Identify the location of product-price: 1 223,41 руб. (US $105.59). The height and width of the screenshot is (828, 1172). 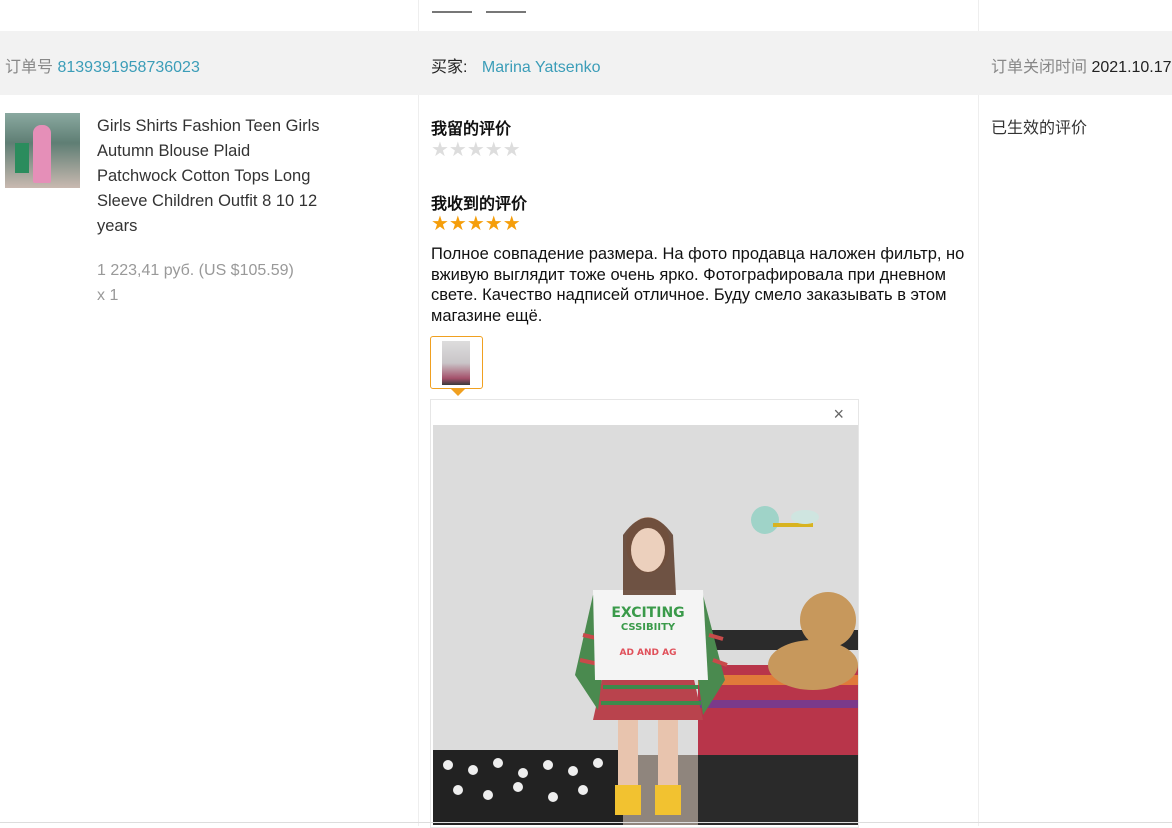
(195, 270).